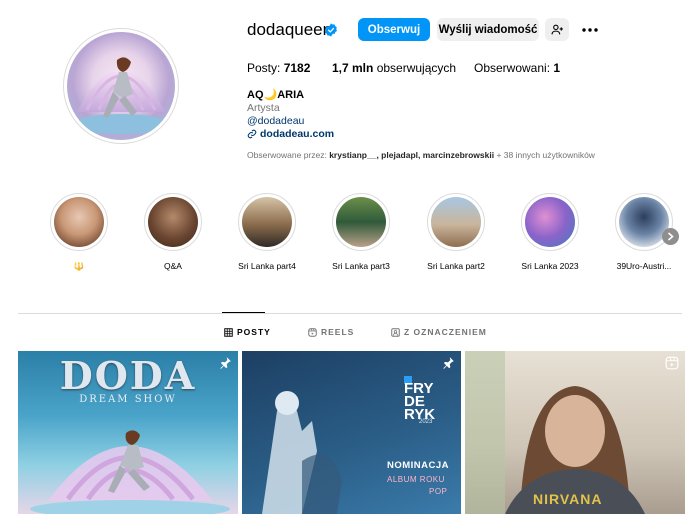  What do you see at coordinates (128, 399) in the screenshot?
I see `post-subtitle: DREAM SHOW` at bounding box center [128, 399].